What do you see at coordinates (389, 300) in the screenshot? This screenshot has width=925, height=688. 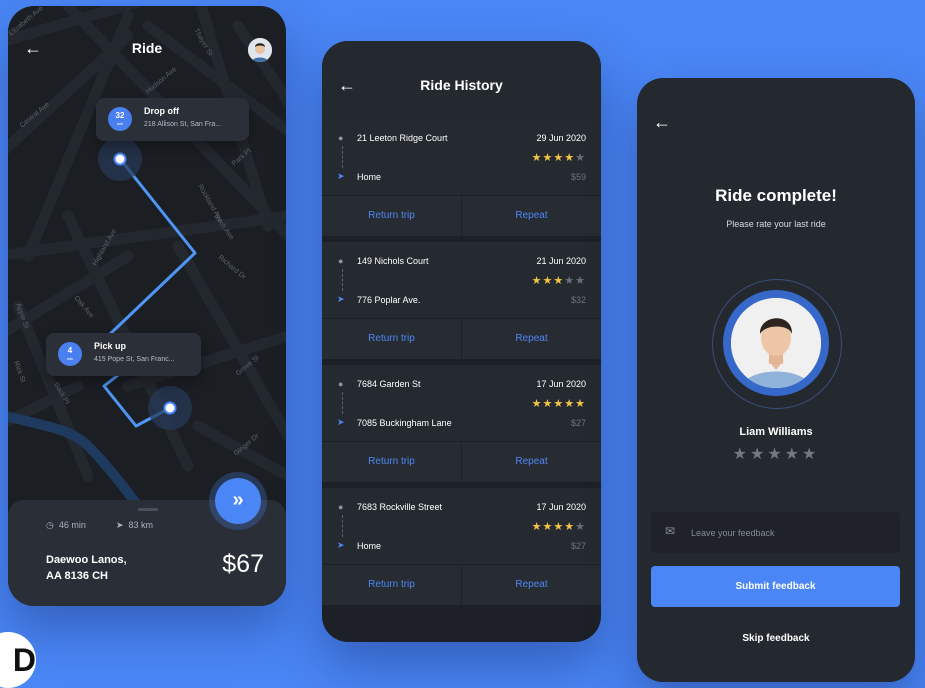 I see `trip-destination: 776 Poplar Ave.` at bounding box center [389, 300].